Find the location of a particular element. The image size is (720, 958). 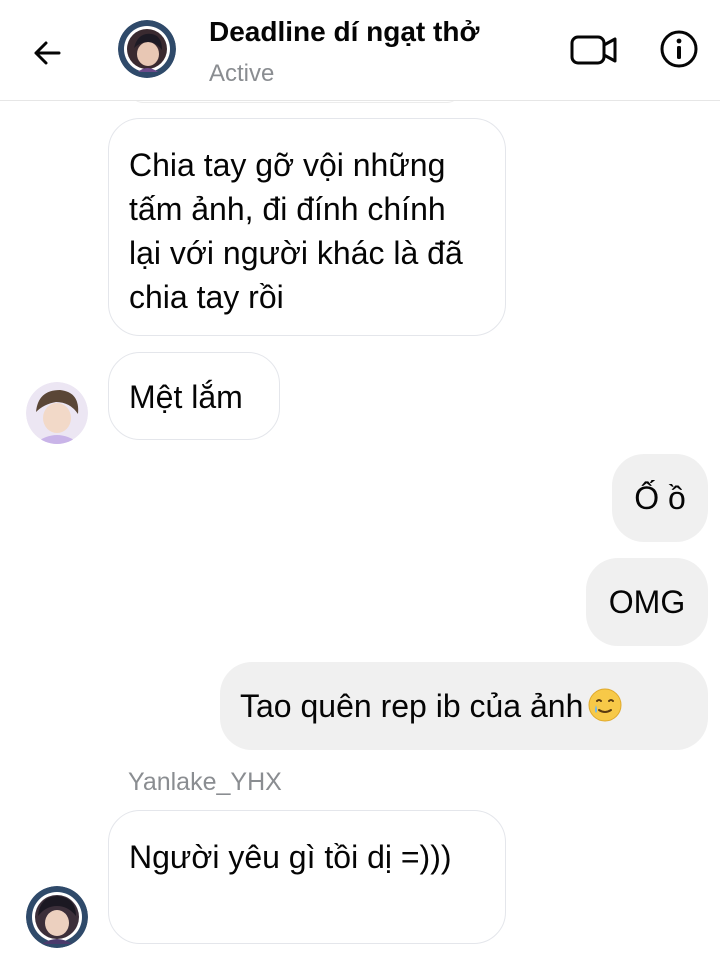

video-call-button is located at coordinates (594, 50).